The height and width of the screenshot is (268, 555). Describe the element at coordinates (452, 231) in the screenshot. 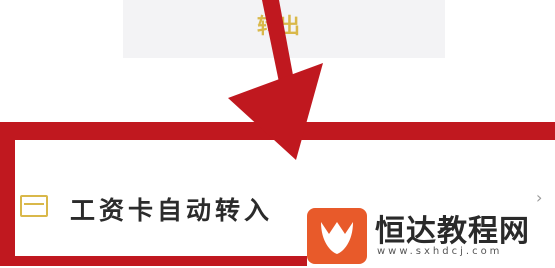

I see `watermark-title: 恒达教程网` at that location.